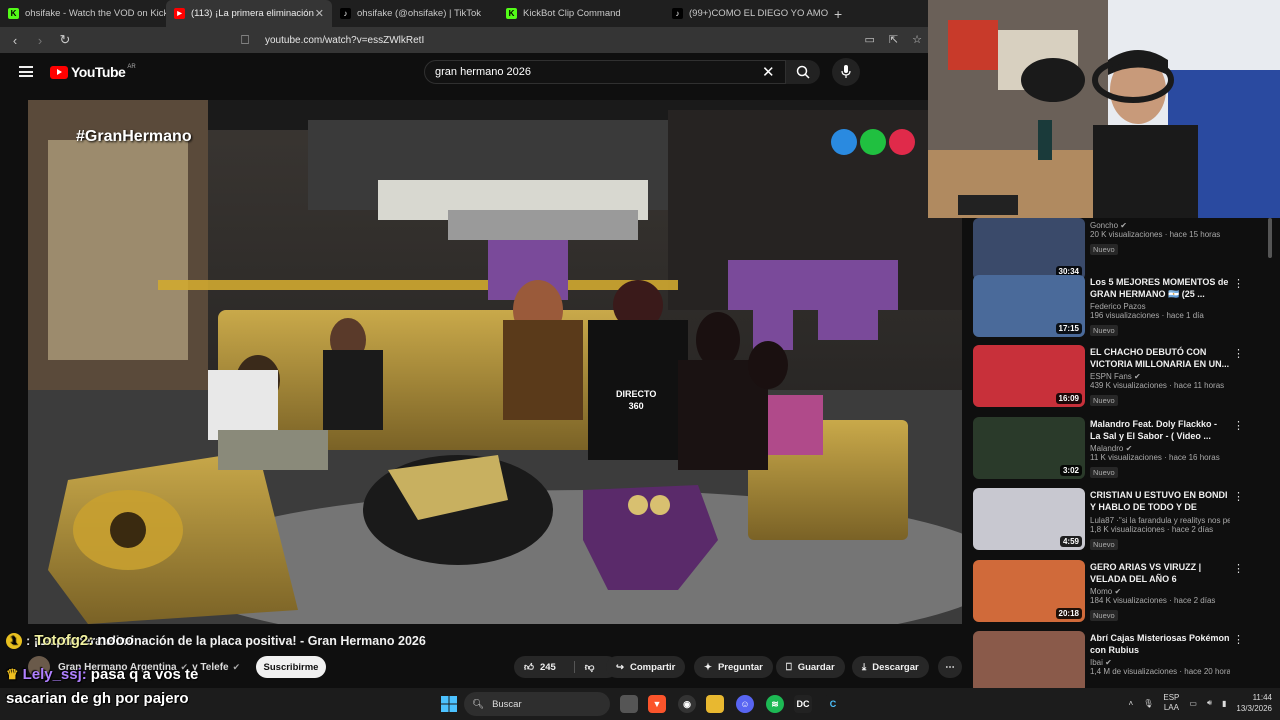 Image resolution: width=1280 pixels, height=720 pixels. What do you see at coordinates (253, 13) in the screenshot?
I see `tab-label: (113) ¡La primera eliminación de` at bounding box center [253, 13].